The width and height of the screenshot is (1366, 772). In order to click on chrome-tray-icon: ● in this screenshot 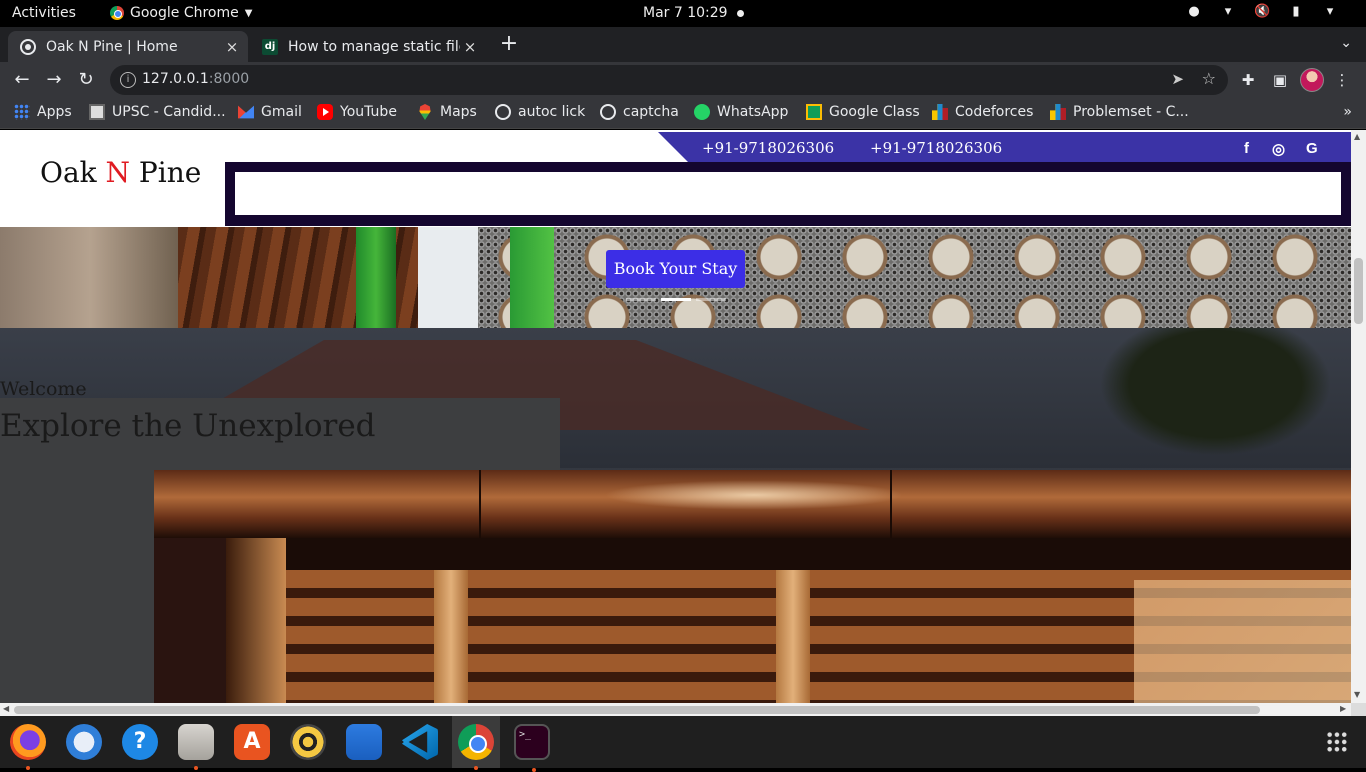, I will do `click(1194, 12)`.